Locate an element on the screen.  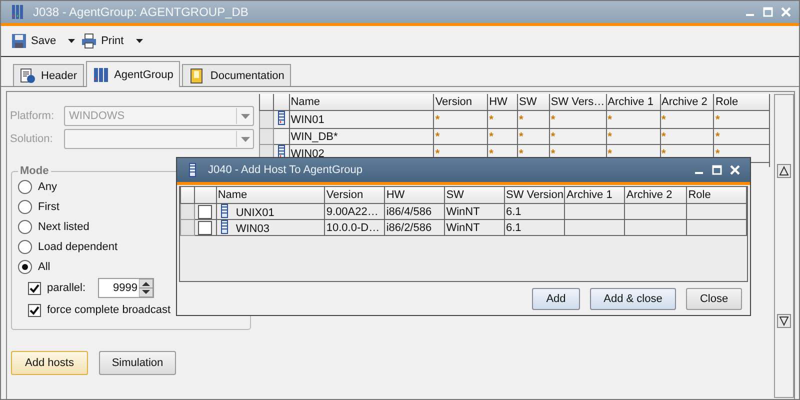
close-icon is located at coordinates (735, 170).